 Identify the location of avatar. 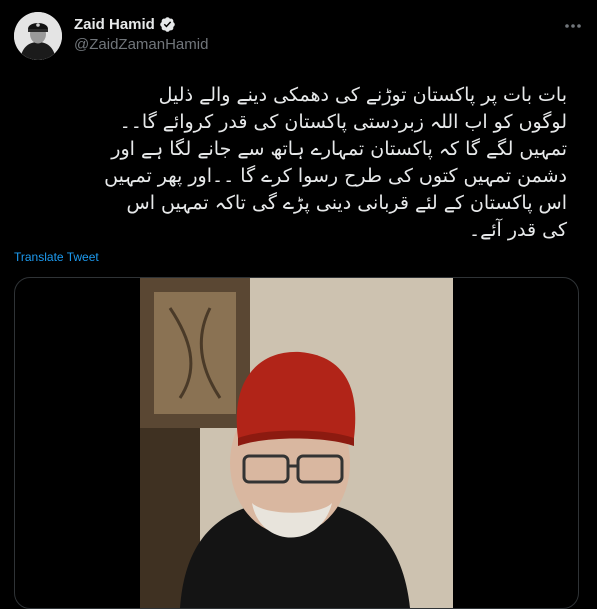
(38, 36).